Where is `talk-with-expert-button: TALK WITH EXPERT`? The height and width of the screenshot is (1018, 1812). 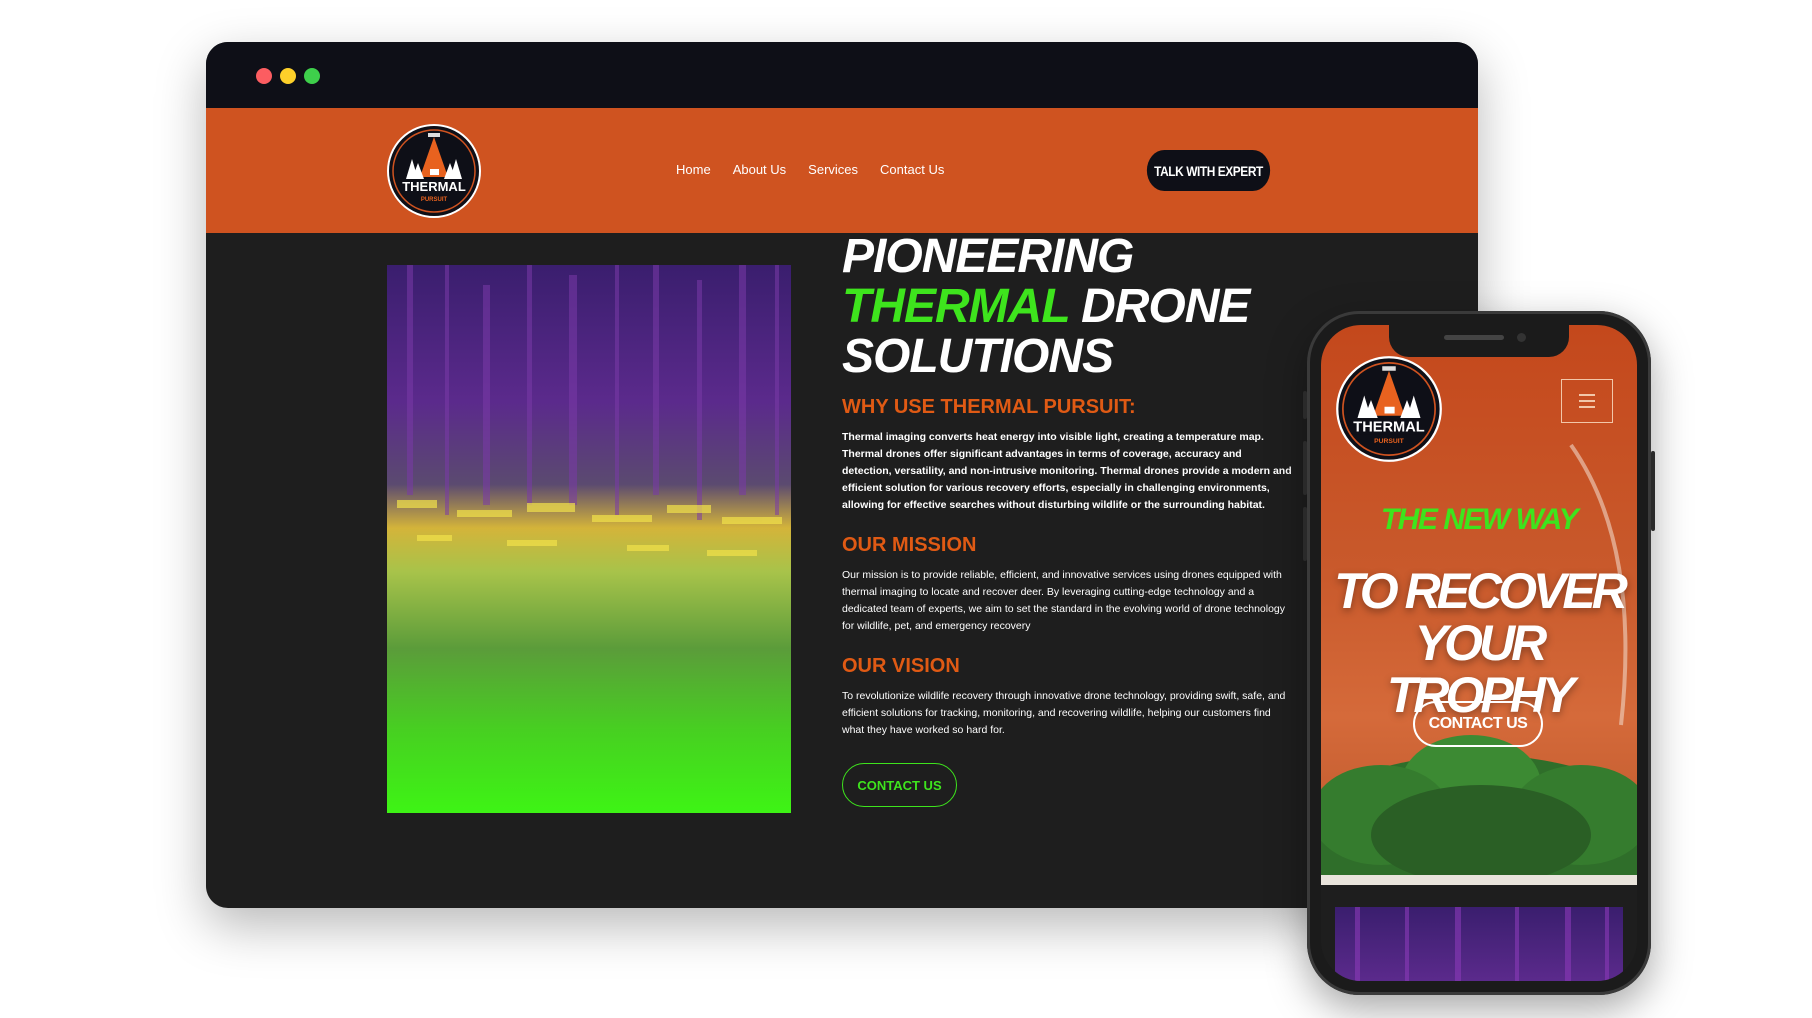
talk-with-expert-button: TALK WITH EXPERT is located at coordinates (1208, 170).